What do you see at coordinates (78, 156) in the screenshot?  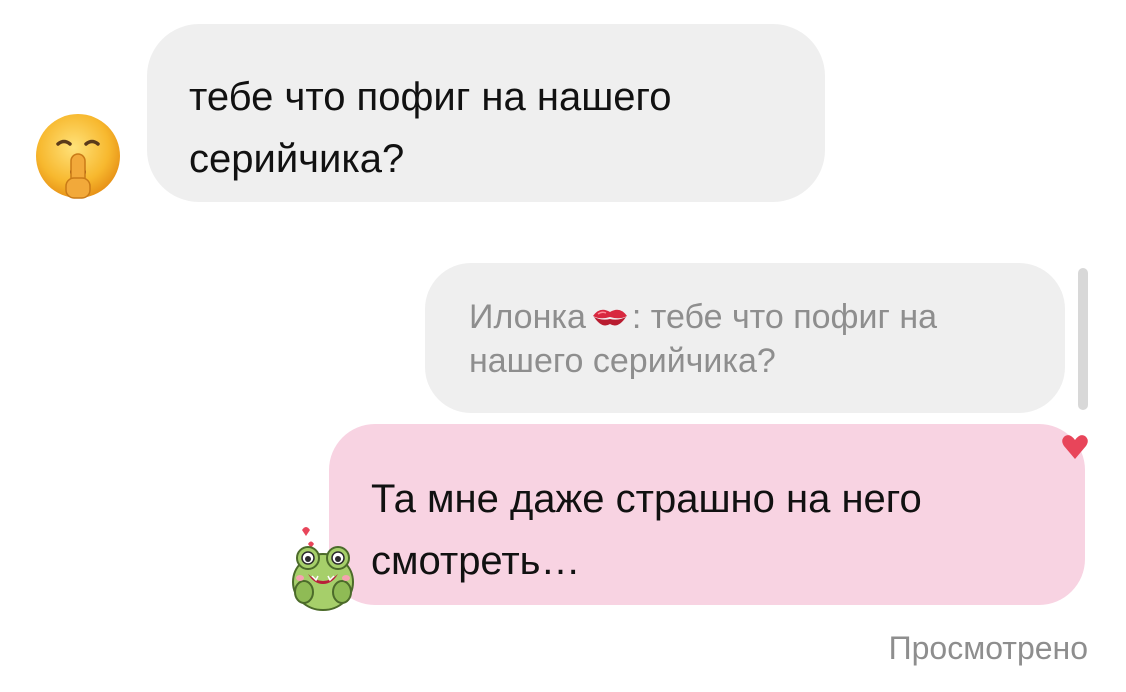 I see `shushing-face-emoji-icon` at bounding box center [78, 156].